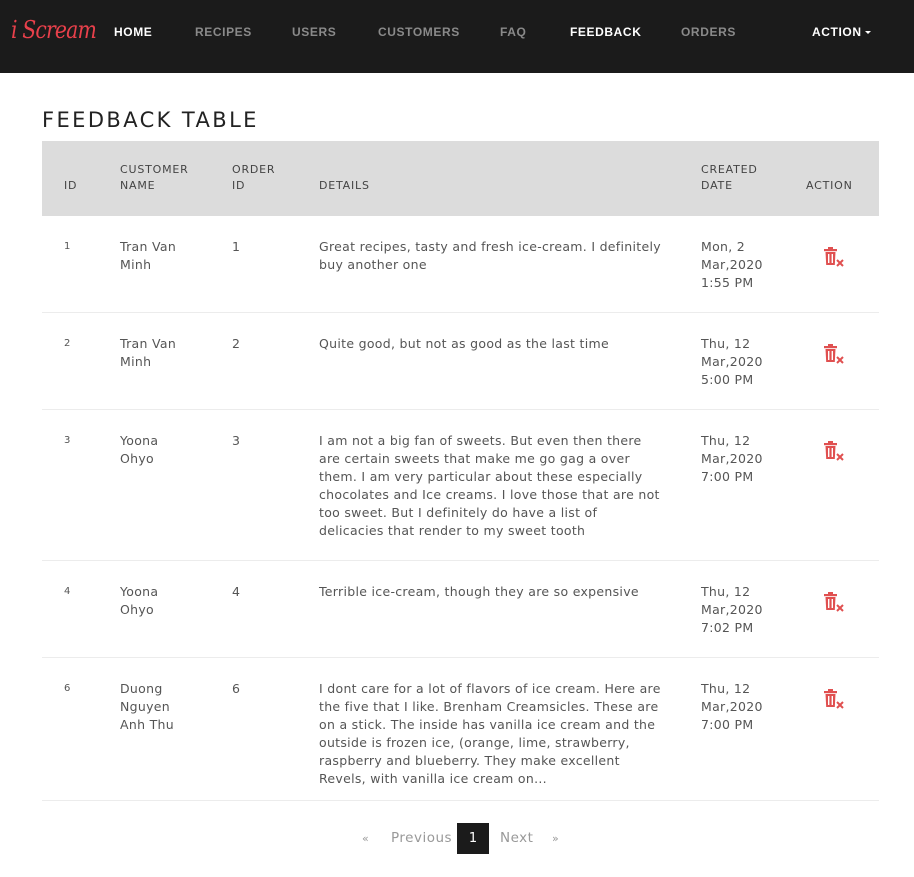  I want to click on header-created-date: CREATED DATE, so click(729, 177).